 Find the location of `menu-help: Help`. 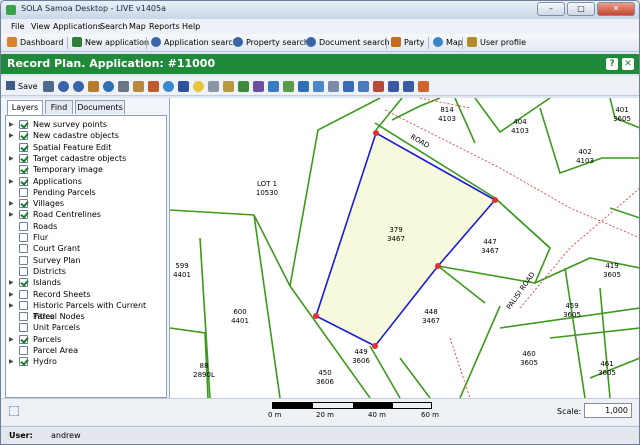

menu-help: Help is located at coordinates (191, 26).